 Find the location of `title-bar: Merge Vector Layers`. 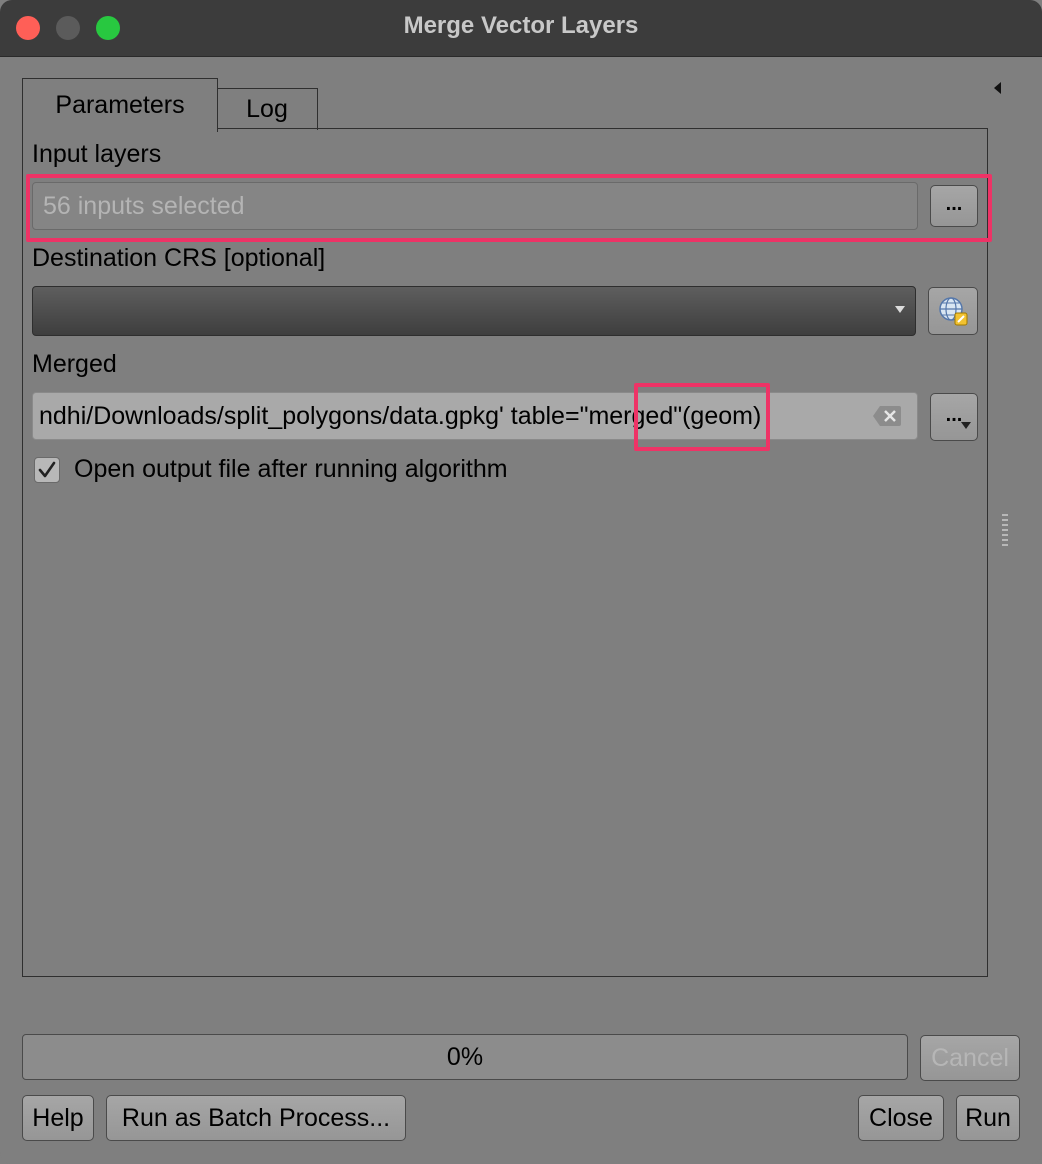

title-bar: Merge Vector Layers is located at coordinates (521, 28).